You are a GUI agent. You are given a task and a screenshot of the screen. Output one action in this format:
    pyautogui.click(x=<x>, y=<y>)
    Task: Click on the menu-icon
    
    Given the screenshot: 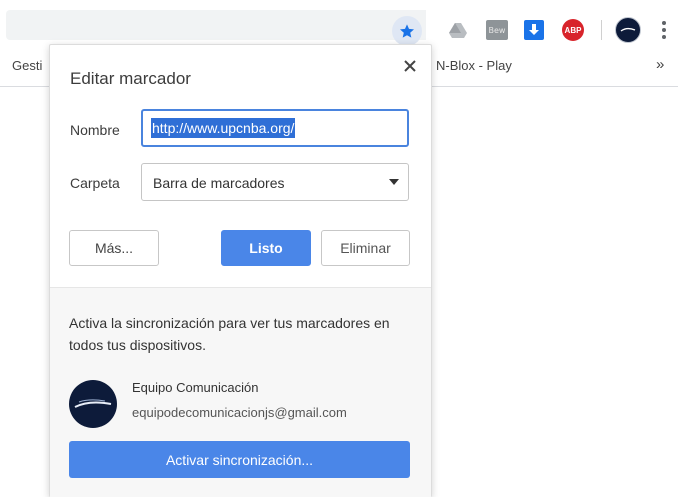 What is the action you would take?
    pyautogui.click(x=664, y=30)
    